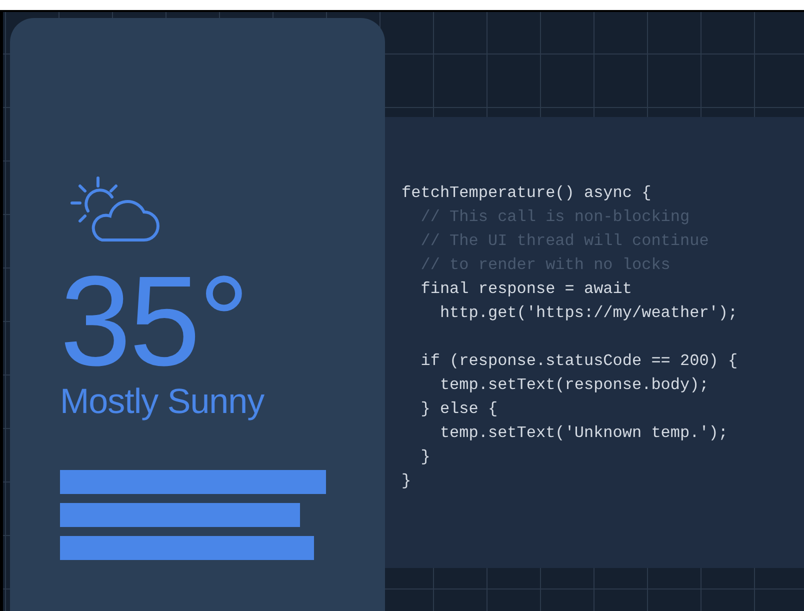  What do you see at coordinates (526, 289) in the screenshot?
I see `code-line: final response = await` at bounding box center [526, 289].